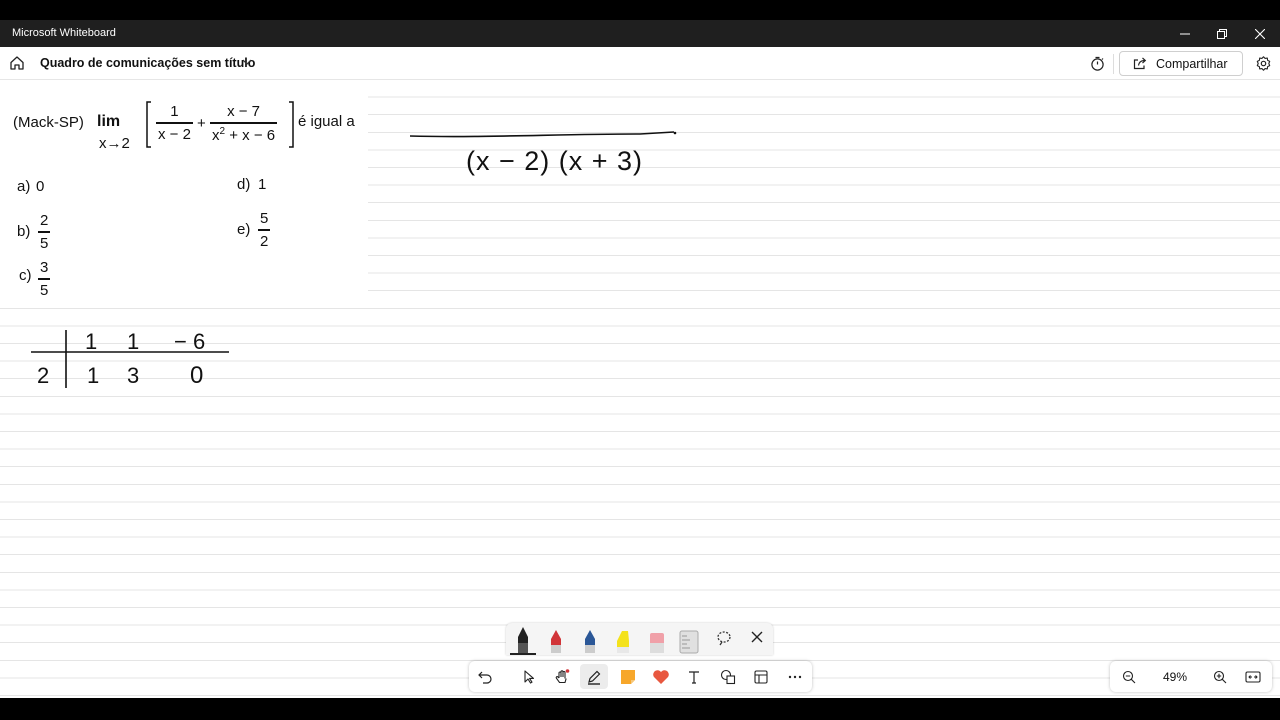 The image size is (1280, 720). What do you see at coordinates (1191, 676) in the screenshot?
I see `zoom-control: 49%` at bounding box center [1191, 676].